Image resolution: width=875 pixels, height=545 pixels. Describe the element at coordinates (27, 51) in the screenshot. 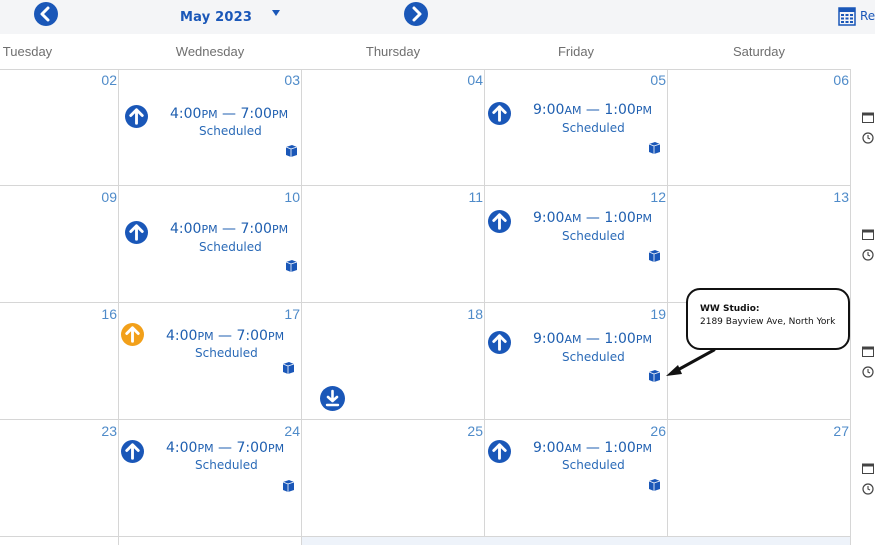

I see `day-name-tuesday: Tuesday` at that location.